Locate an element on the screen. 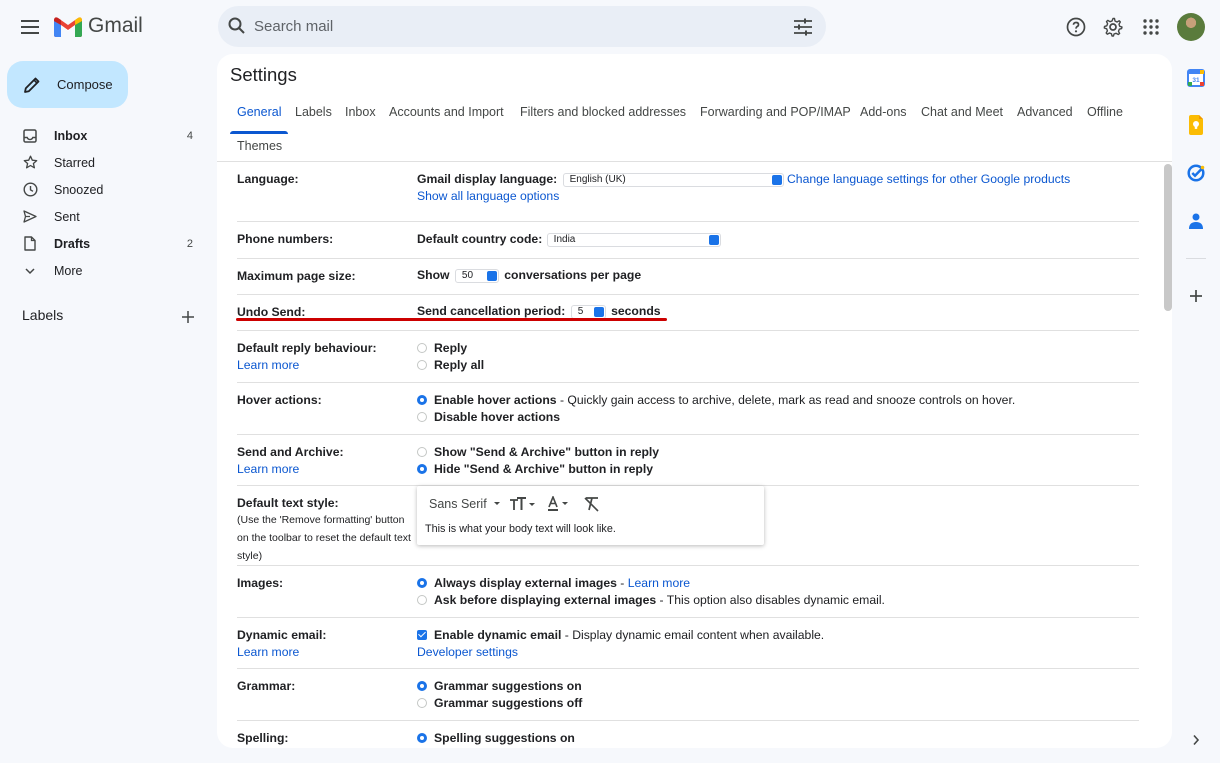  tab-general: General is located at coordinates (259, 112).